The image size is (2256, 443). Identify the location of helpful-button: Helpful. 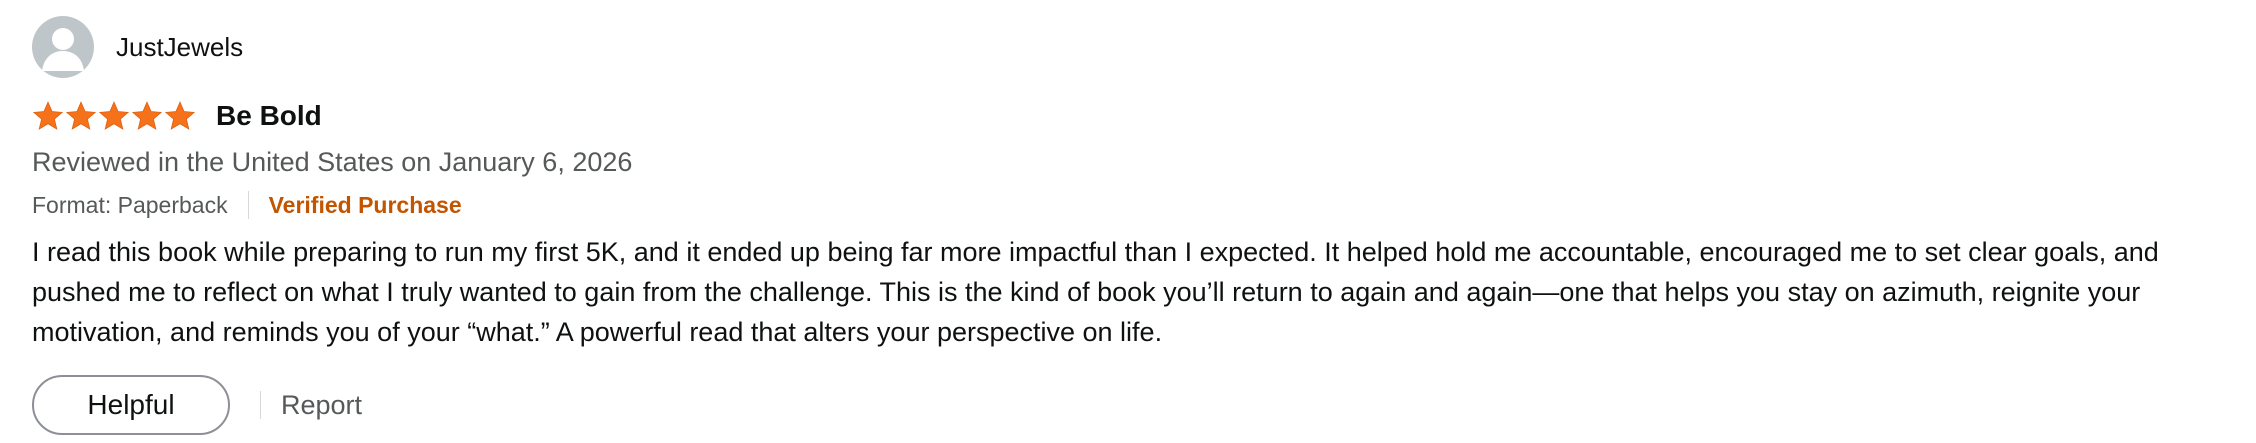
(131, 405).